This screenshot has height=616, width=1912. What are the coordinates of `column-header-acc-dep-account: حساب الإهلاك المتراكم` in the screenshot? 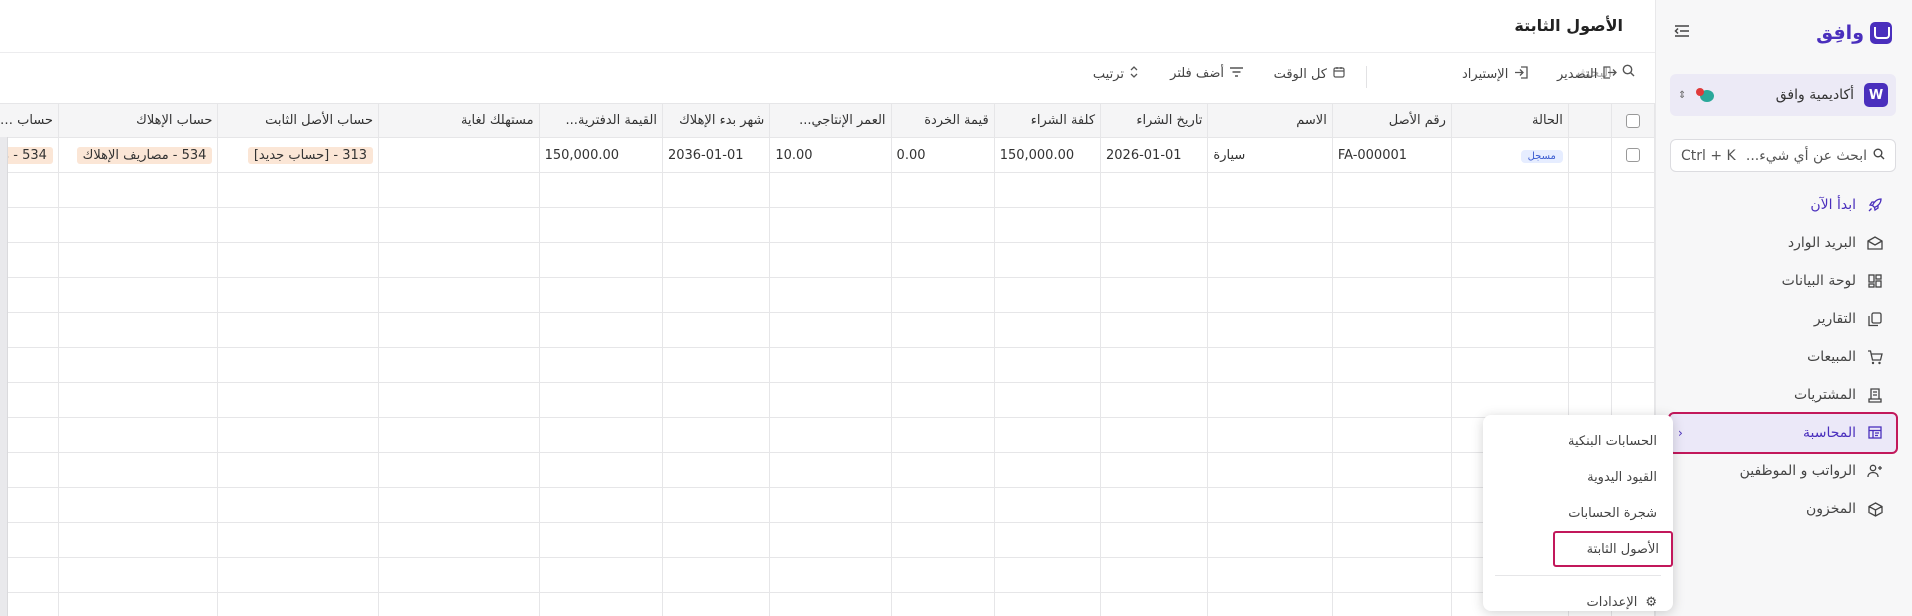 It's located at (29, 120).